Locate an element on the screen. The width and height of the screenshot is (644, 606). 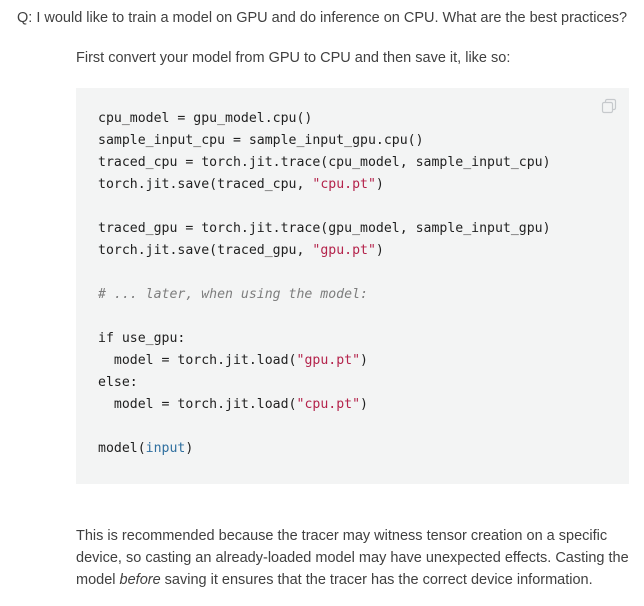
code-line: model(input) is located at coordinates (324, 449).